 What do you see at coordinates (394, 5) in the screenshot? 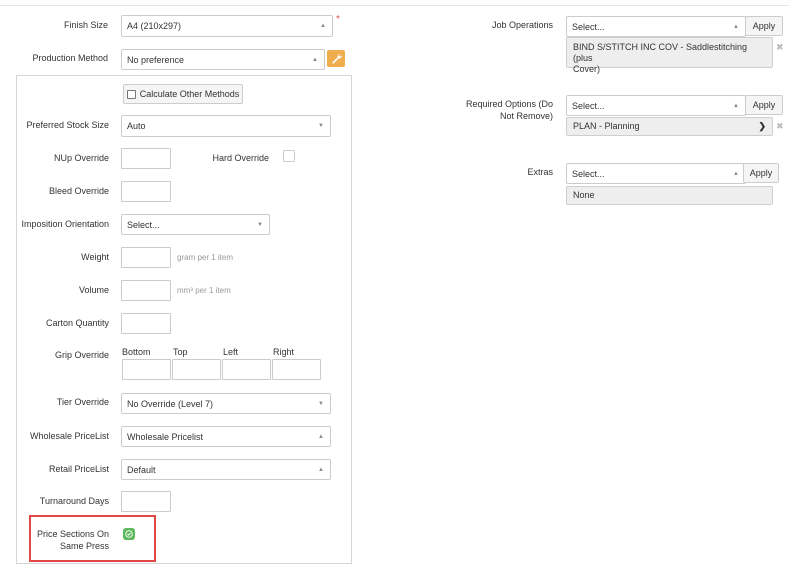
I see `top-divider` at bounding box center [394, 5].